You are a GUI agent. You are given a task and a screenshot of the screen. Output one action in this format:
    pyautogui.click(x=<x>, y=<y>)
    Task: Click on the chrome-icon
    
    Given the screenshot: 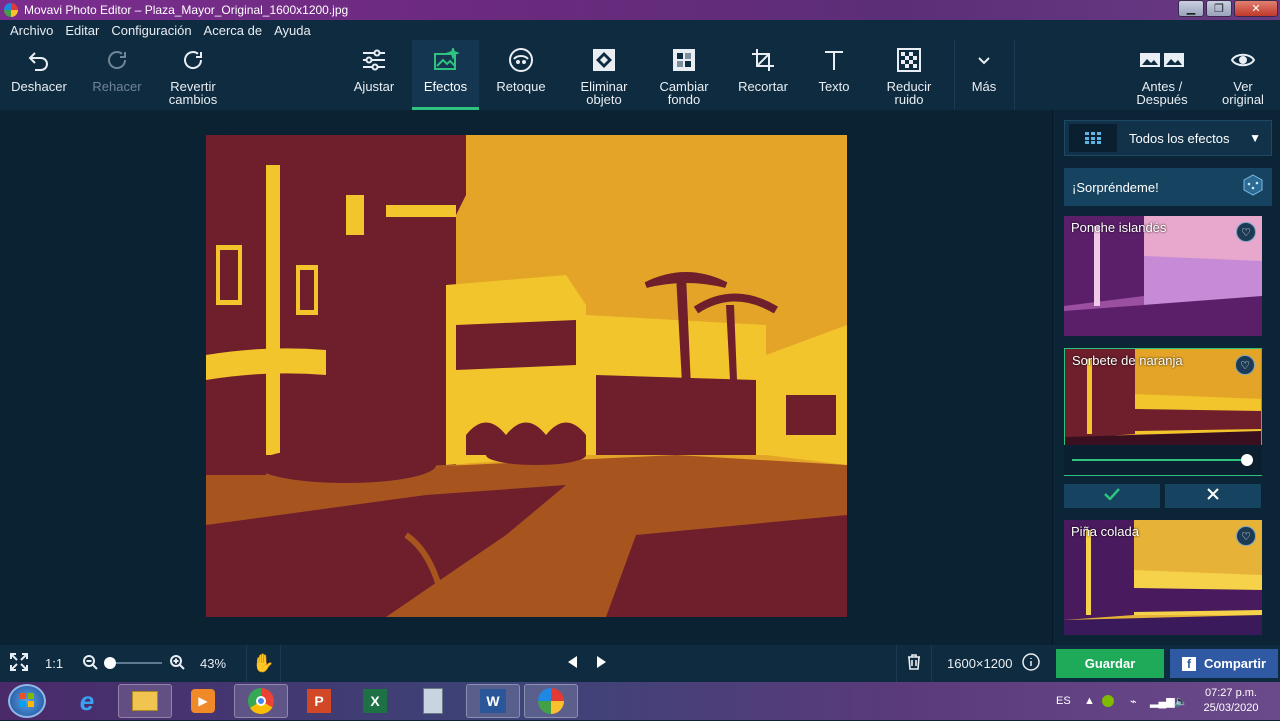 What is the action you would take?
    pyautogui.click(x=261, y=701)
    